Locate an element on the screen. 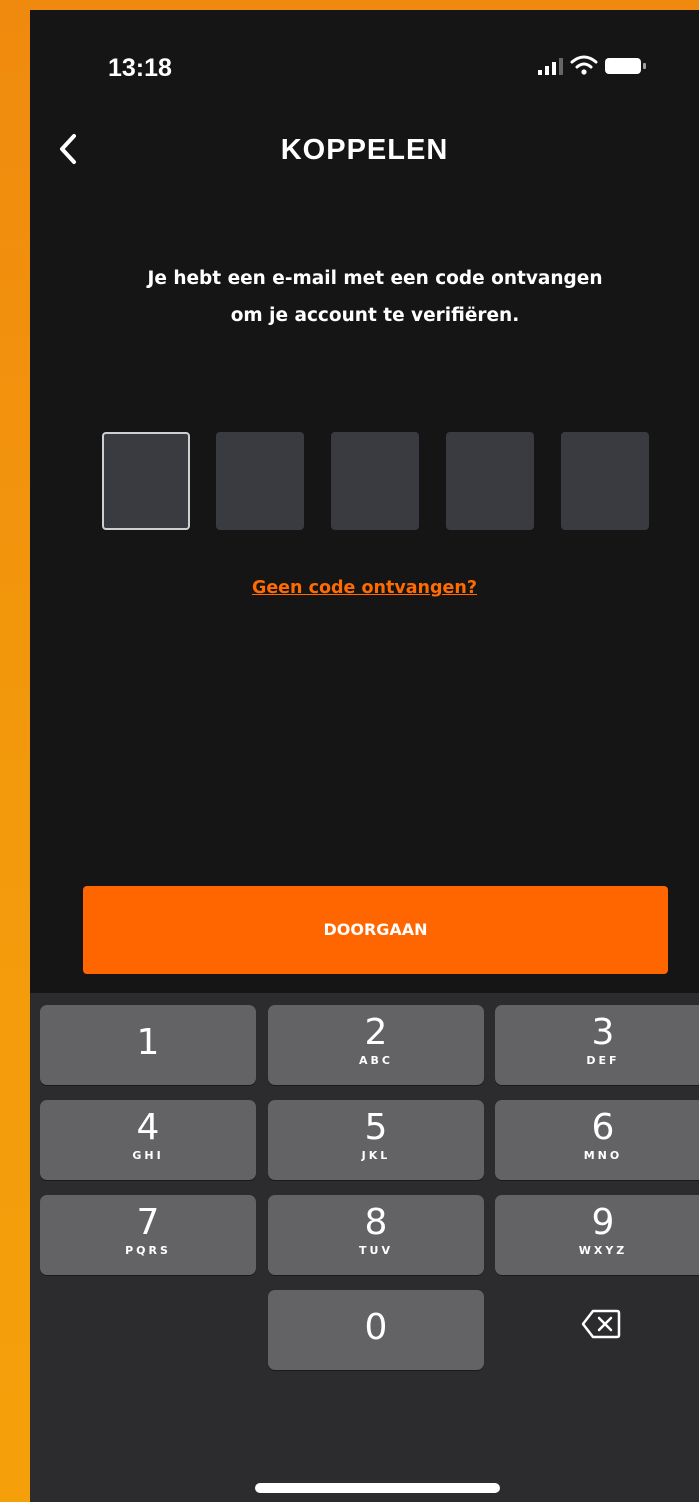 This screenshot has width=699, height=1502. key-letters: MNO is located at coordinates (603, 1155).